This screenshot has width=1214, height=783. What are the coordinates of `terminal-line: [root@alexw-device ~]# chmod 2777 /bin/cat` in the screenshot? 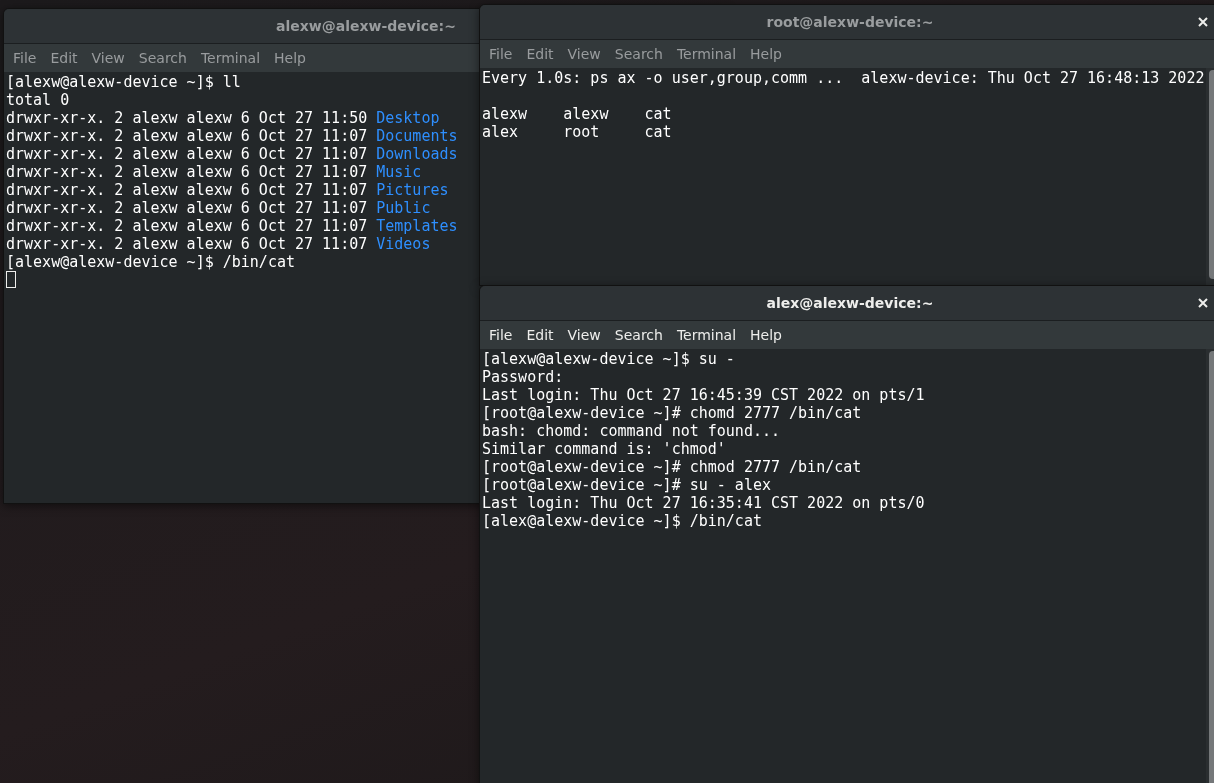 It's located at (672, 467).